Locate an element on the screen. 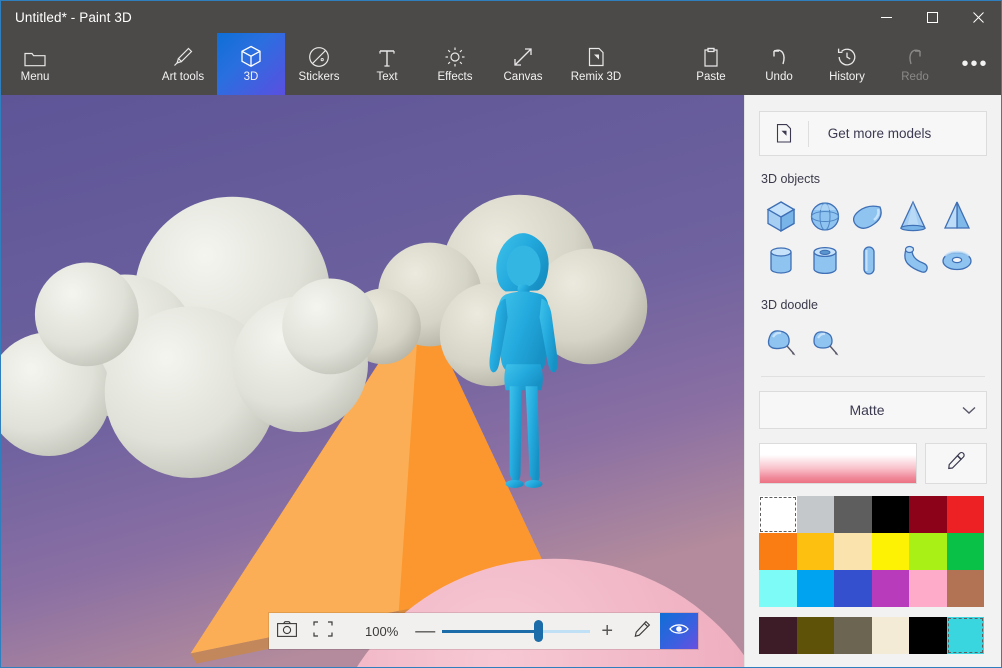  ribbon-item-text: Text is located at coordinates (387, 64).